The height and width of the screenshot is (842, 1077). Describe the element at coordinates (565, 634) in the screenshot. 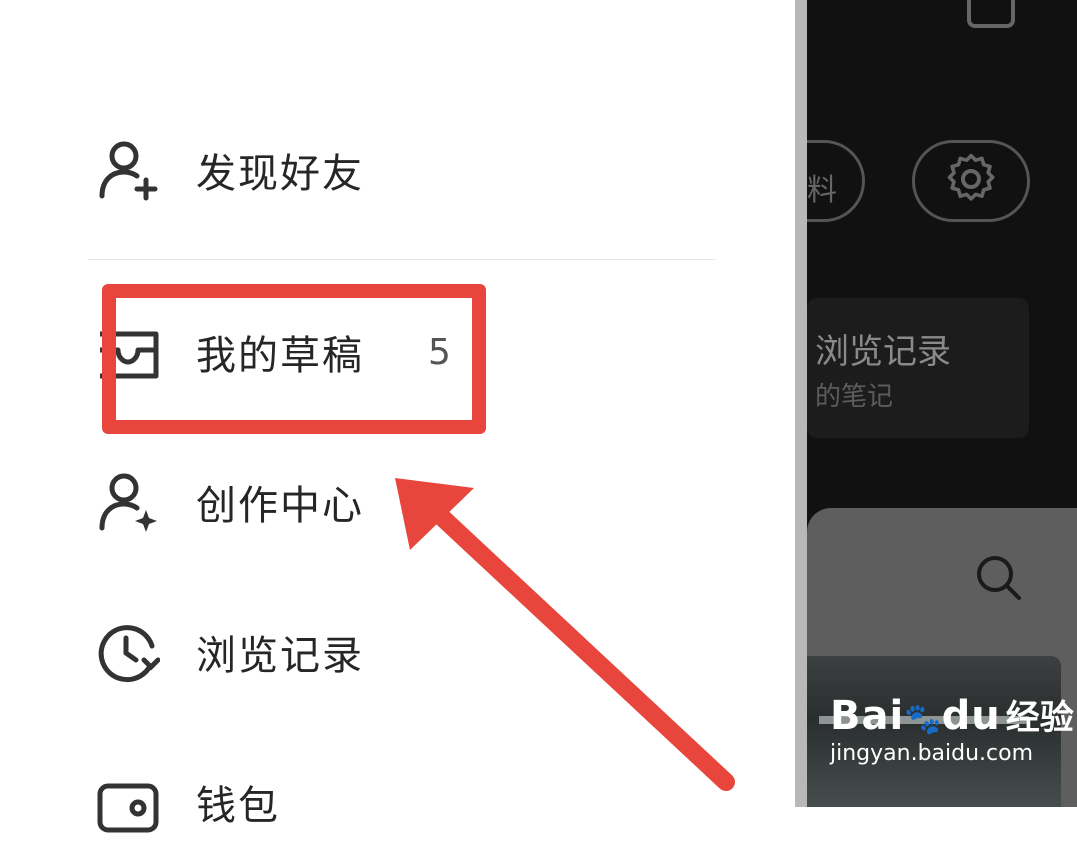

I see `annotation-arrow` at that location.